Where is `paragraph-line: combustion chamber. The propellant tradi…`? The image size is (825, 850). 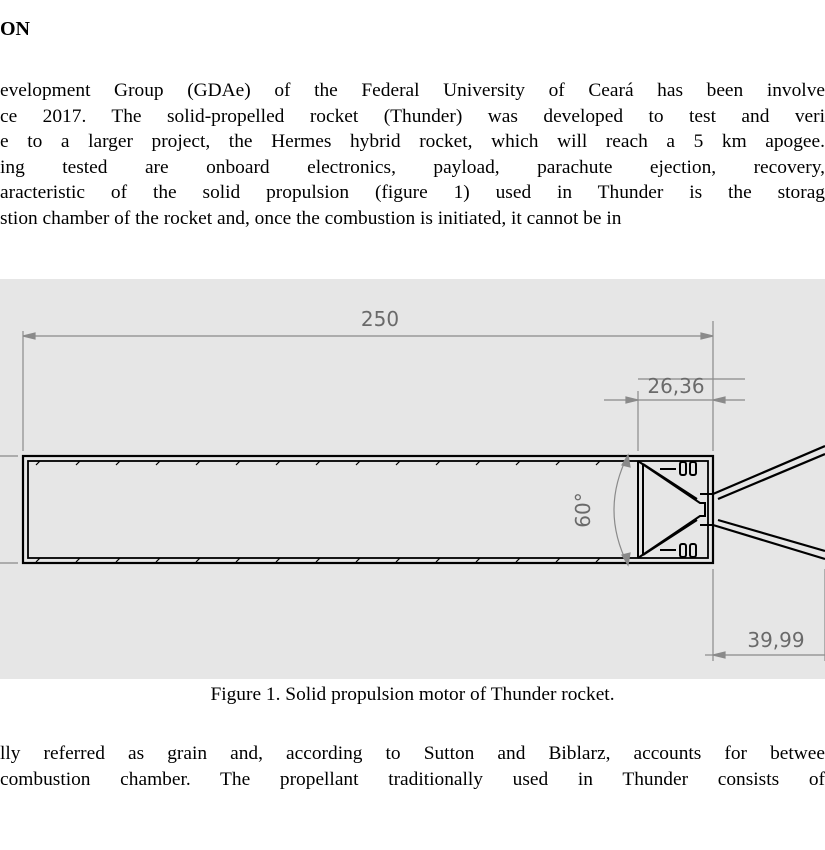 paragraph-line: combustion chamber. The propellant tradi… is located at coordinates (412, 779).